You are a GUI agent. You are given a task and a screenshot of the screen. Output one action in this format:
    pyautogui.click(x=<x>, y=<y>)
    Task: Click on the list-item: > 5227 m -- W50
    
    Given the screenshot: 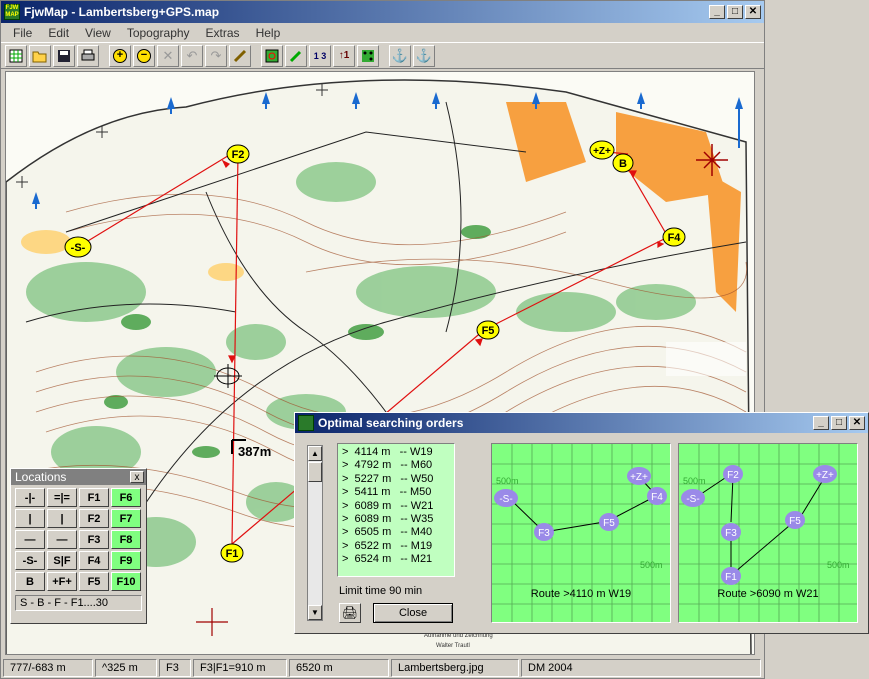 What is the action you would take?
    pyautogui.click(x=396, y=479)
    